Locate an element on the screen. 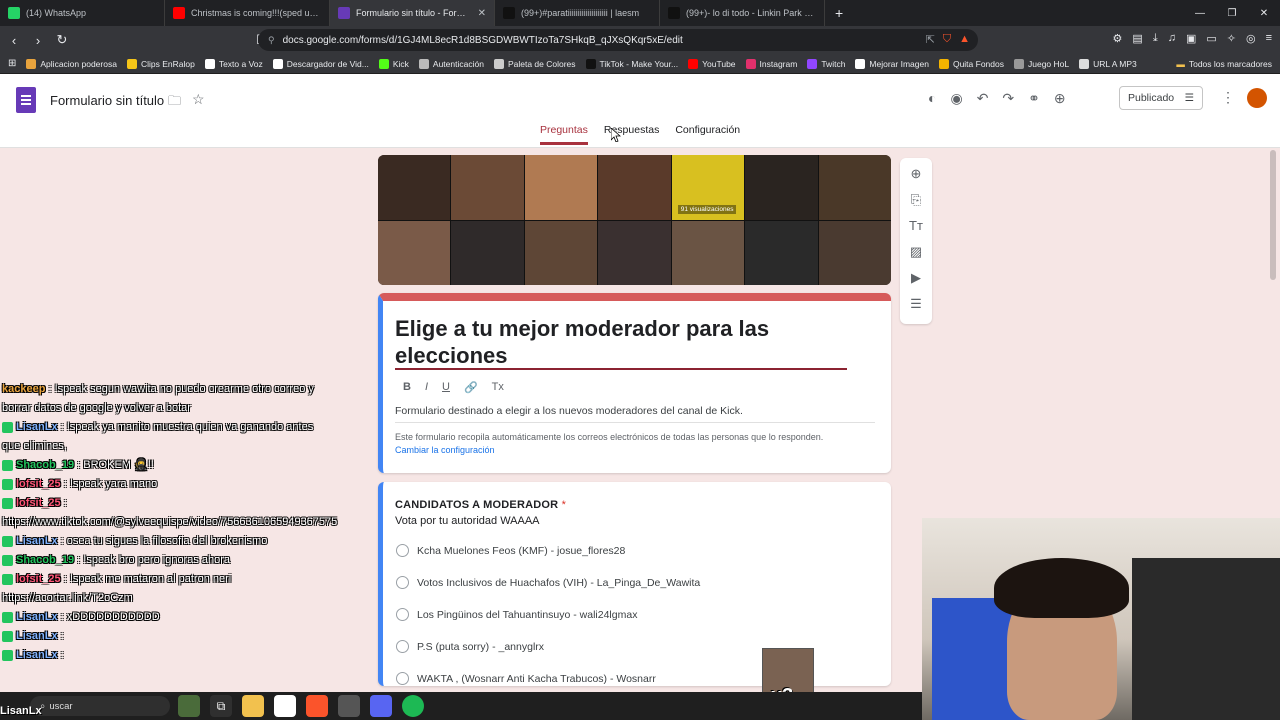  bookmark-item: Twitch is located at coordinates (826, 63).